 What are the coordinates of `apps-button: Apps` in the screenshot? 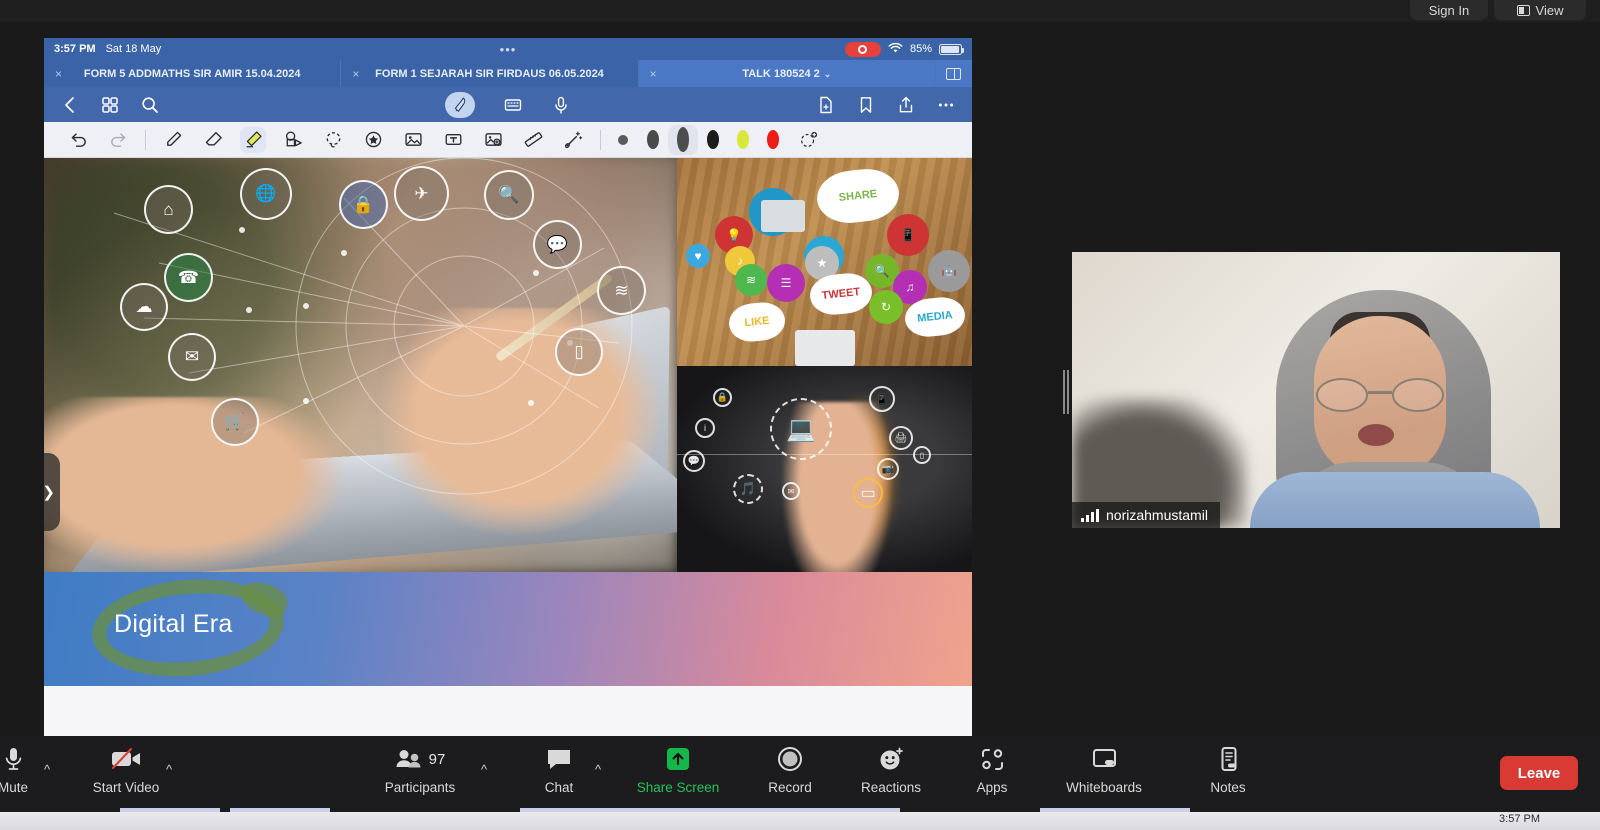 It's located at (992, 769).